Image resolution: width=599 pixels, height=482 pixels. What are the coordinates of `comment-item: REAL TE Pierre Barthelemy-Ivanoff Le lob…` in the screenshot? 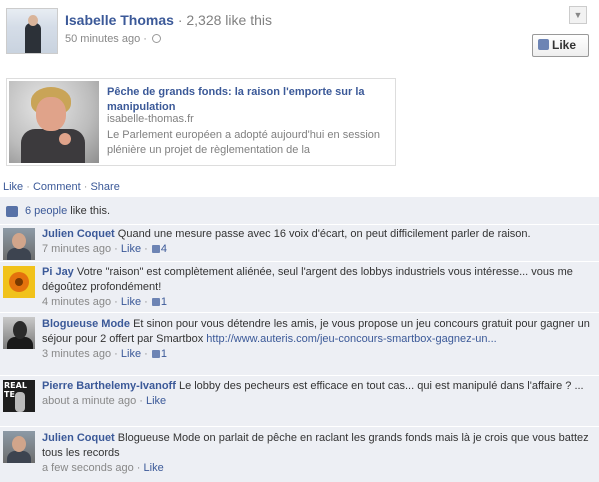 It's located at (299, 402).